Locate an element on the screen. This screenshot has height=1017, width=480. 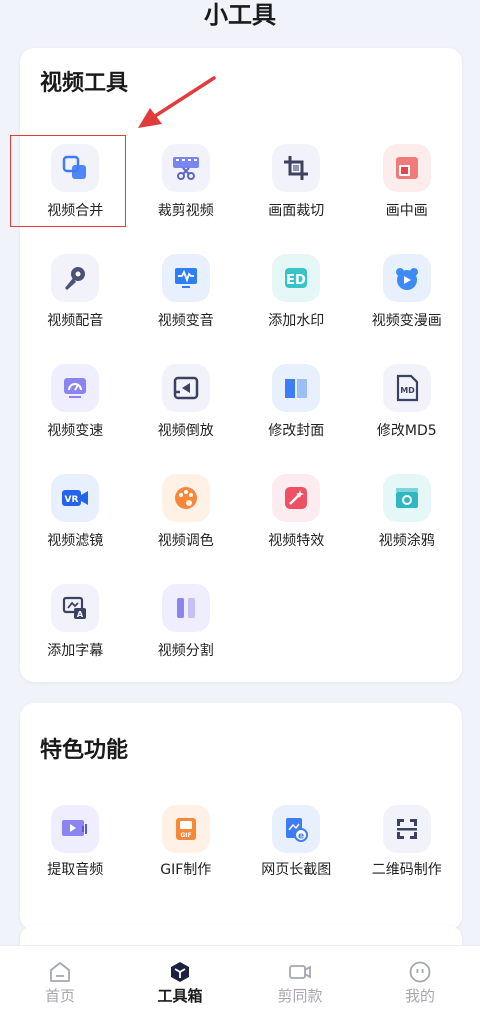
tool-label: 视频变速 is located at coordinates (75, 431).